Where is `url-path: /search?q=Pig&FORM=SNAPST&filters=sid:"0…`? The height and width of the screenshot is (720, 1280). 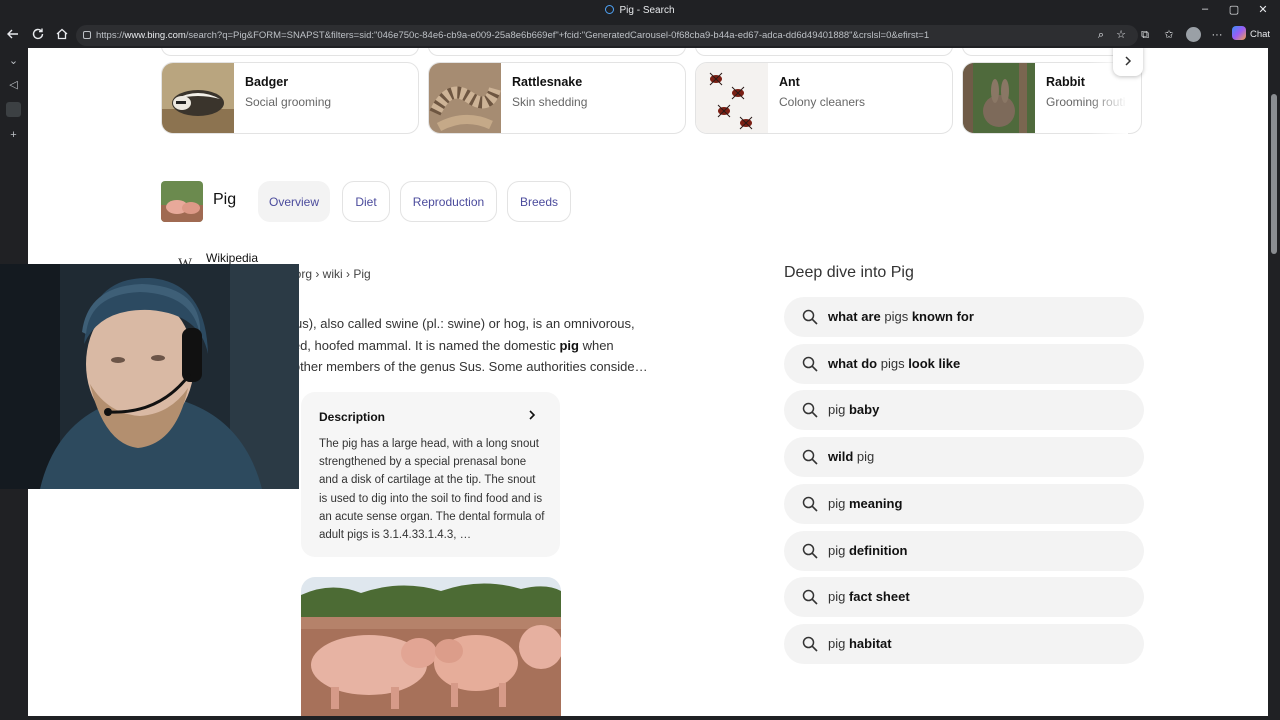
url-path: /search?q=Pig&FORM=SNAPST&filters=sid:"0… is located at coordinates (557, 35).